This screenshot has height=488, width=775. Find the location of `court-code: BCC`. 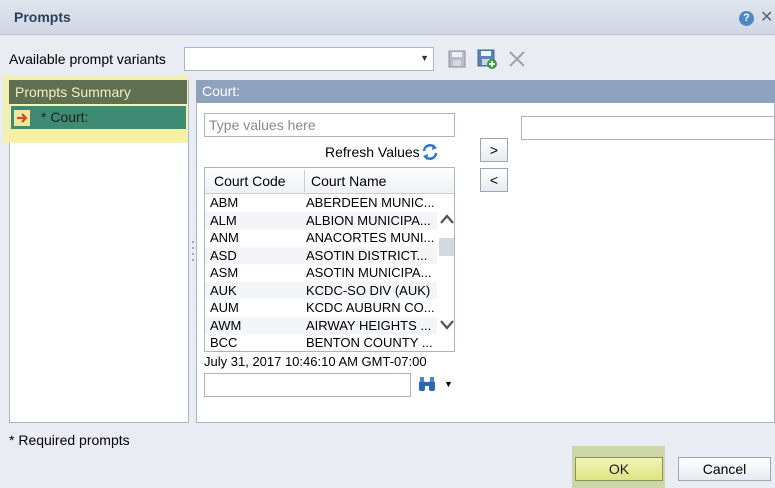

court-code: BCC is located at coordinates (224, 342).